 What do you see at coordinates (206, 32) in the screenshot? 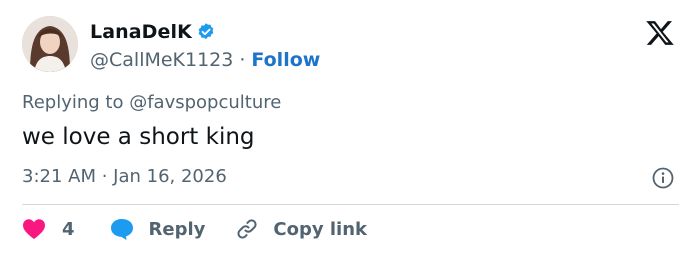
I see `verified-badge-icon` at bounding box center [206, 32].